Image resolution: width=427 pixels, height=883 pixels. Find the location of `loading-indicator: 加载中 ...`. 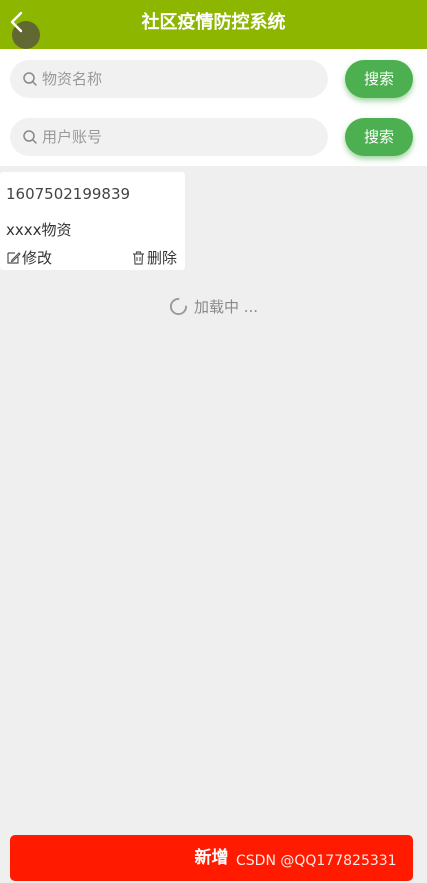

loading-indicator: 加载中 ... is located at coordinates (213, 307).